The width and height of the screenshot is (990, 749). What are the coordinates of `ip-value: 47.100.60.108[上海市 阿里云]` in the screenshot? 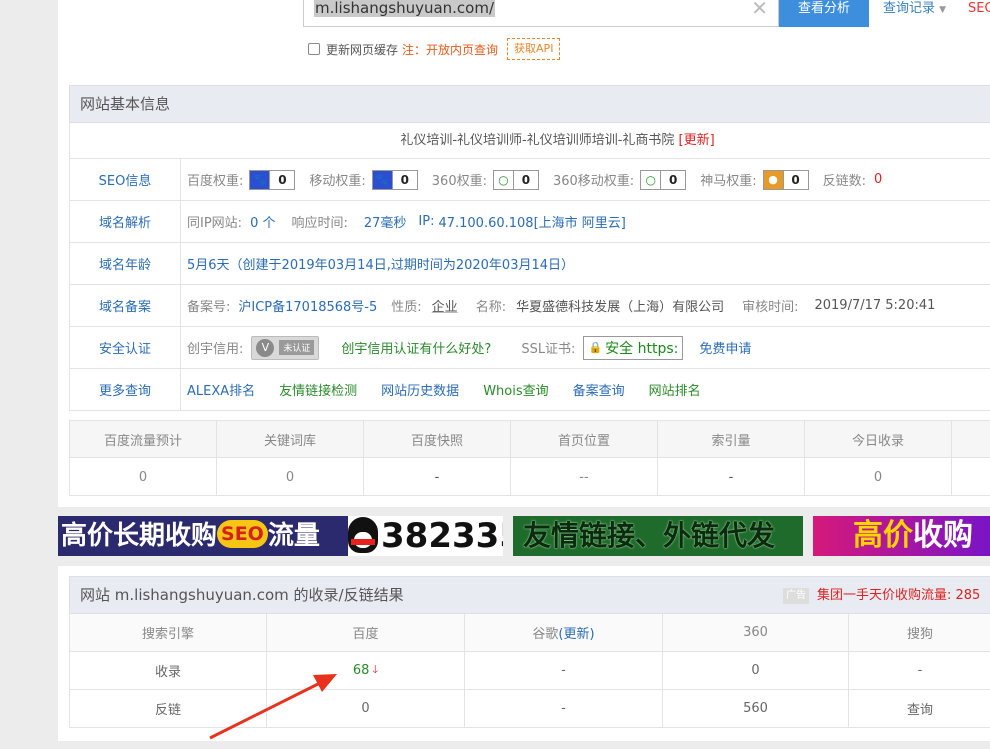 It's located at (531, 221).